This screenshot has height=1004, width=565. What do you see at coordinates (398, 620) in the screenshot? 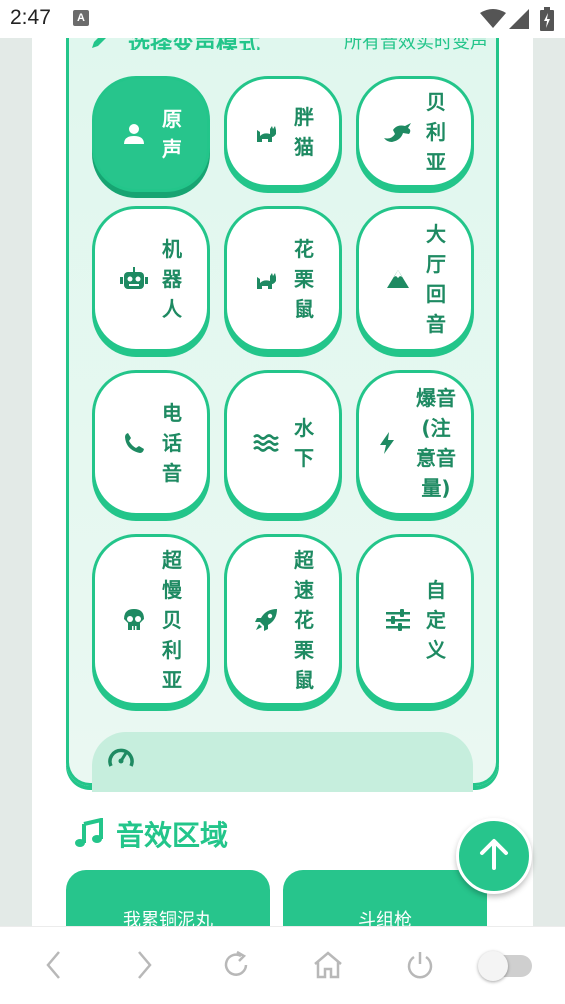
I see `sliders-icon` at bounding box center [398, 620].